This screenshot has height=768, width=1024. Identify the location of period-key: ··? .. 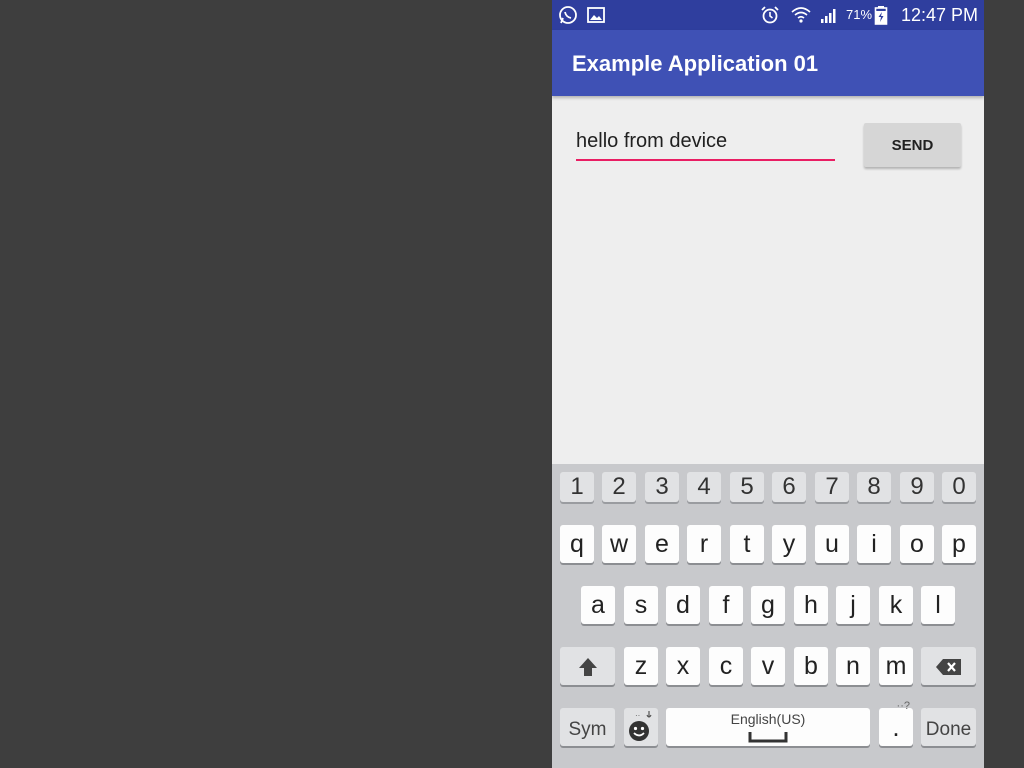
(896, 723).